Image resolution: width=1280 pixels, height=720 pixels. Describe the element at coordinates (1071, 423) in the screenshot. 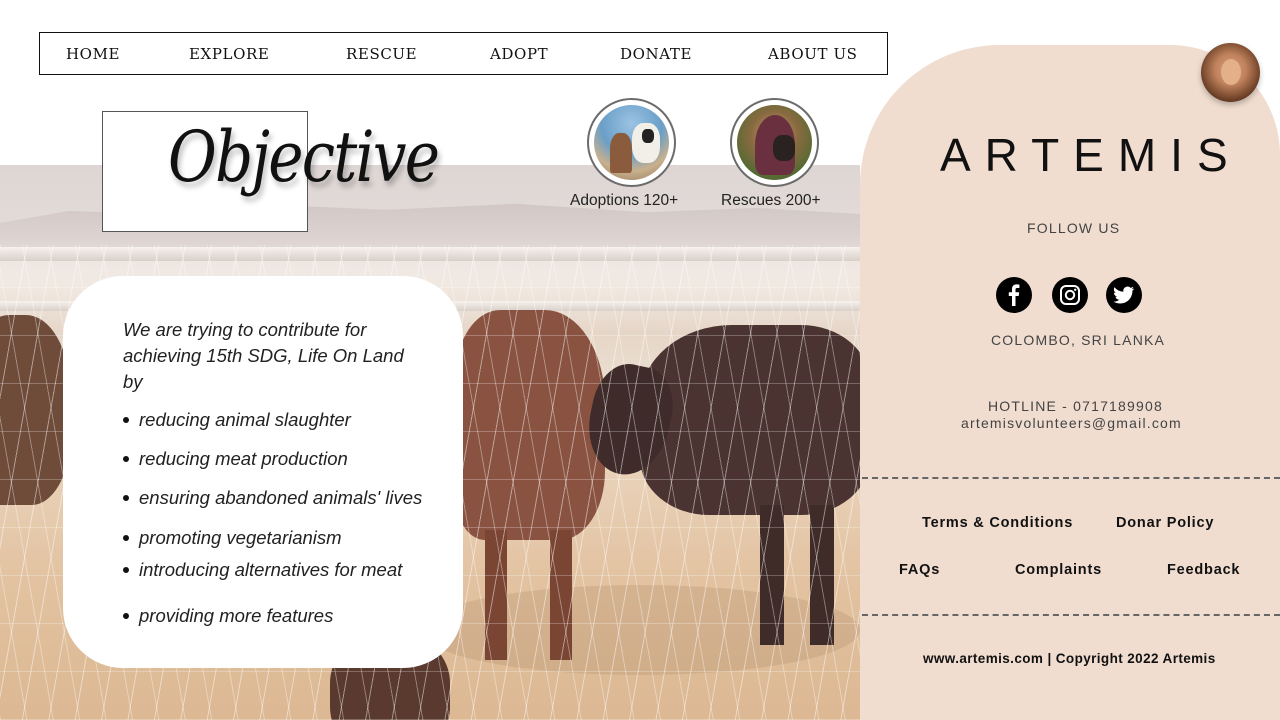

I see `email-link: artemisvolunteers@gmail.com` at that location.